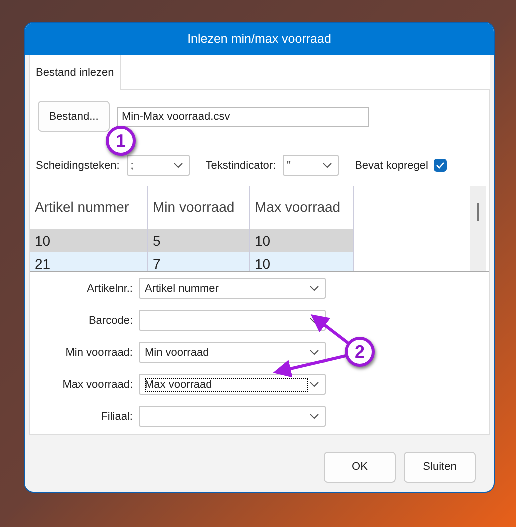  Describe the element at coordinates (329, 329) in the screenshot. I see `arrow` at that location.